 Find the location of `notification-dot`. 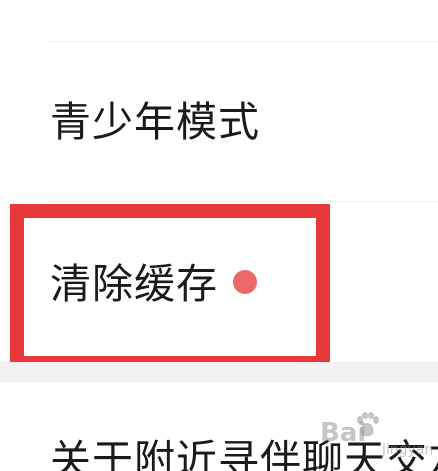

notification-dot is located at coordinates (245, 282).